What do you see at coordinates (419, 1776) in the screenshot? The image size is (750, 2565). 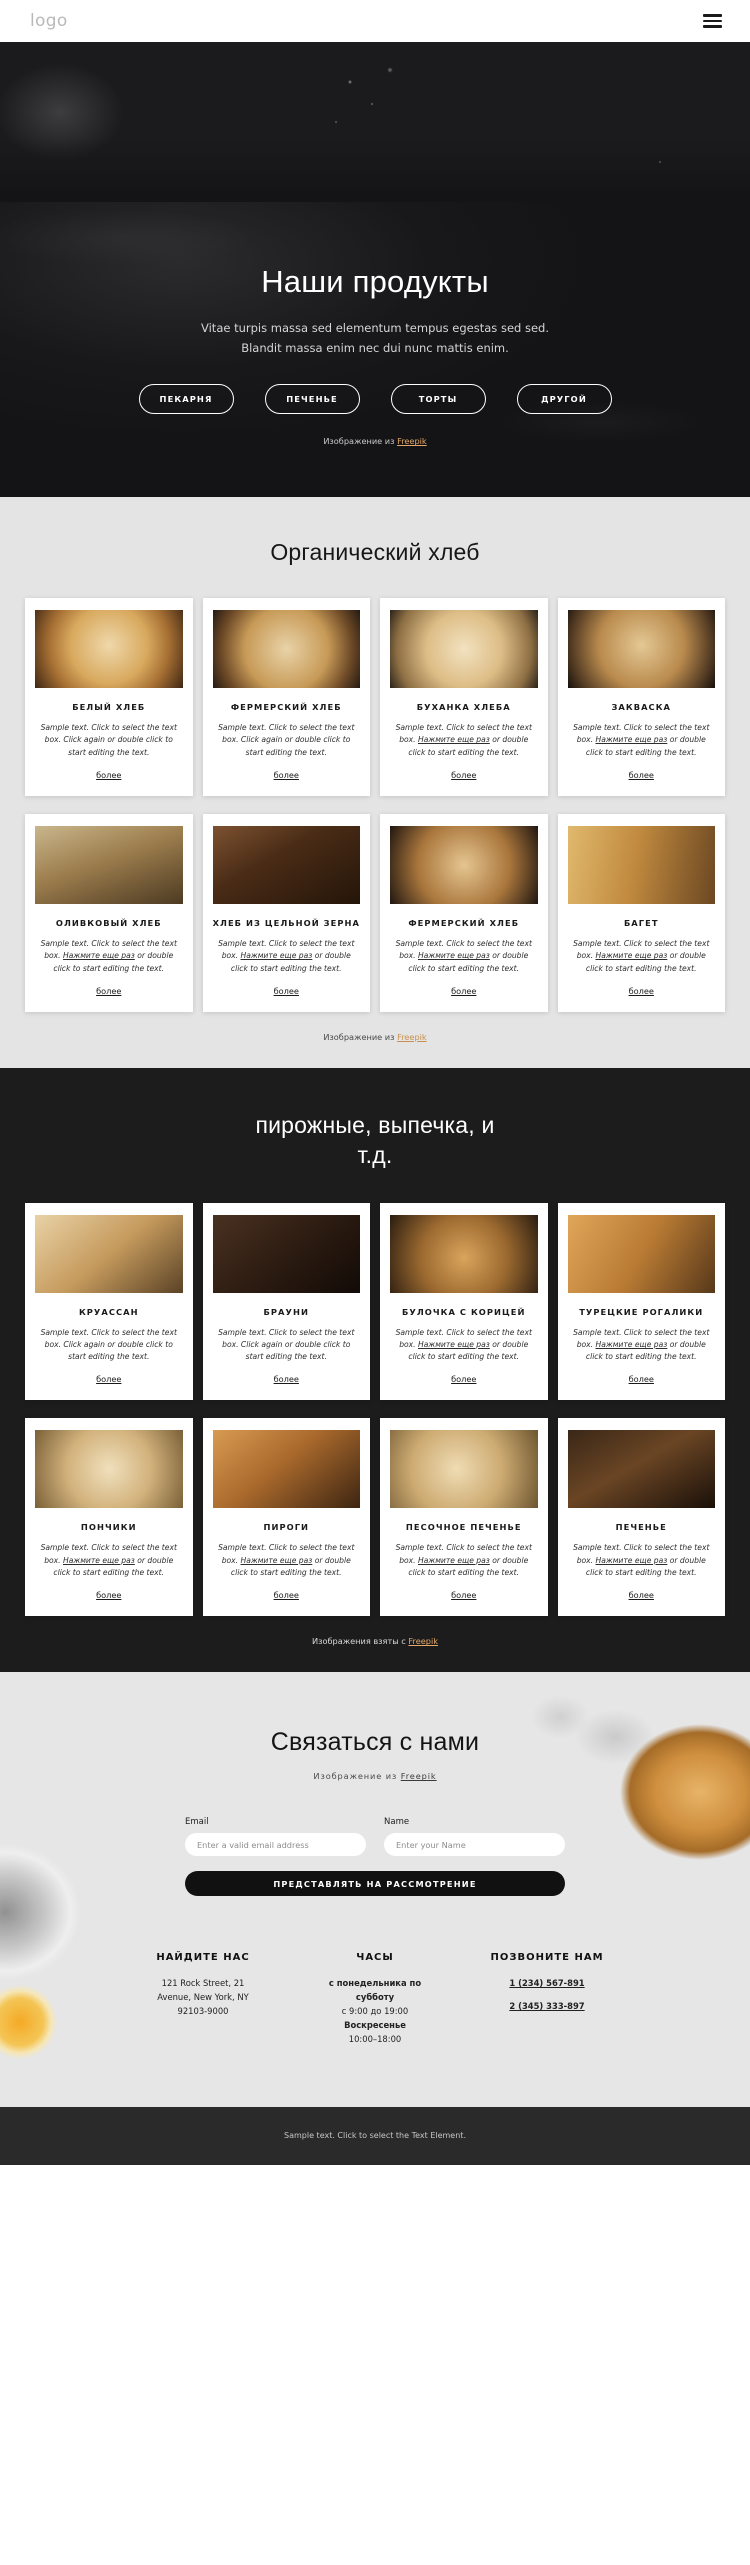 I see `contact-credit-link: Freepik` at bounding box center [419, 1776].